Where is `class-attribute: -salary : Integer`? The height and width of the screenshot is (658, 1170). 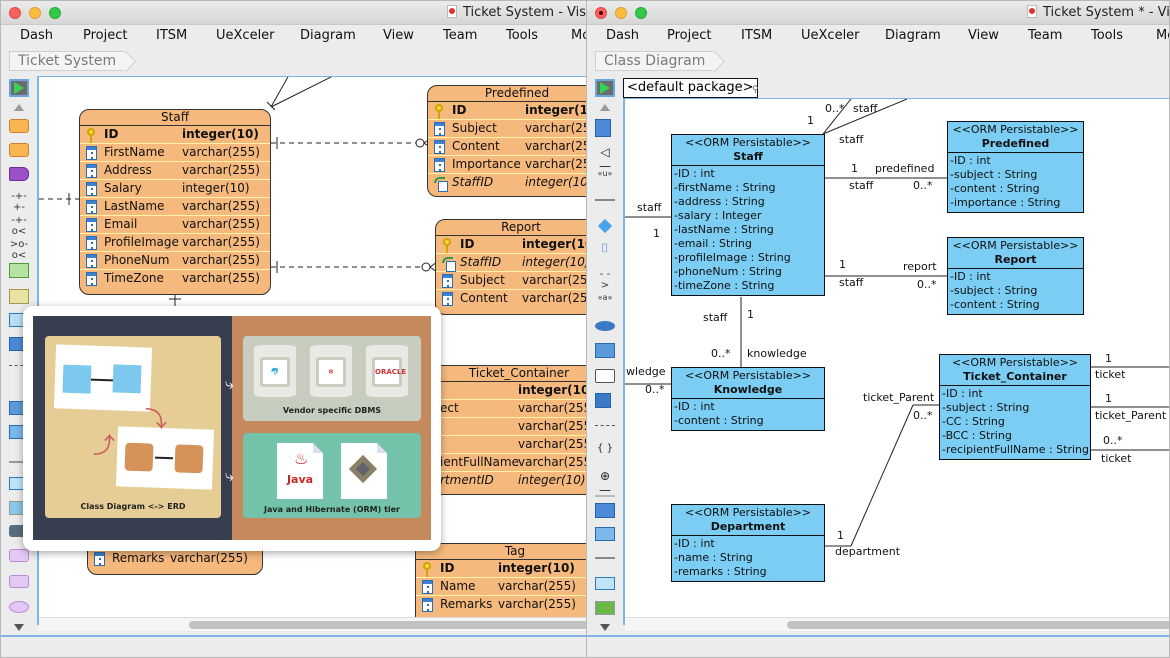 class-attribute: -salary : Integer is located at coordinates (748, 216).